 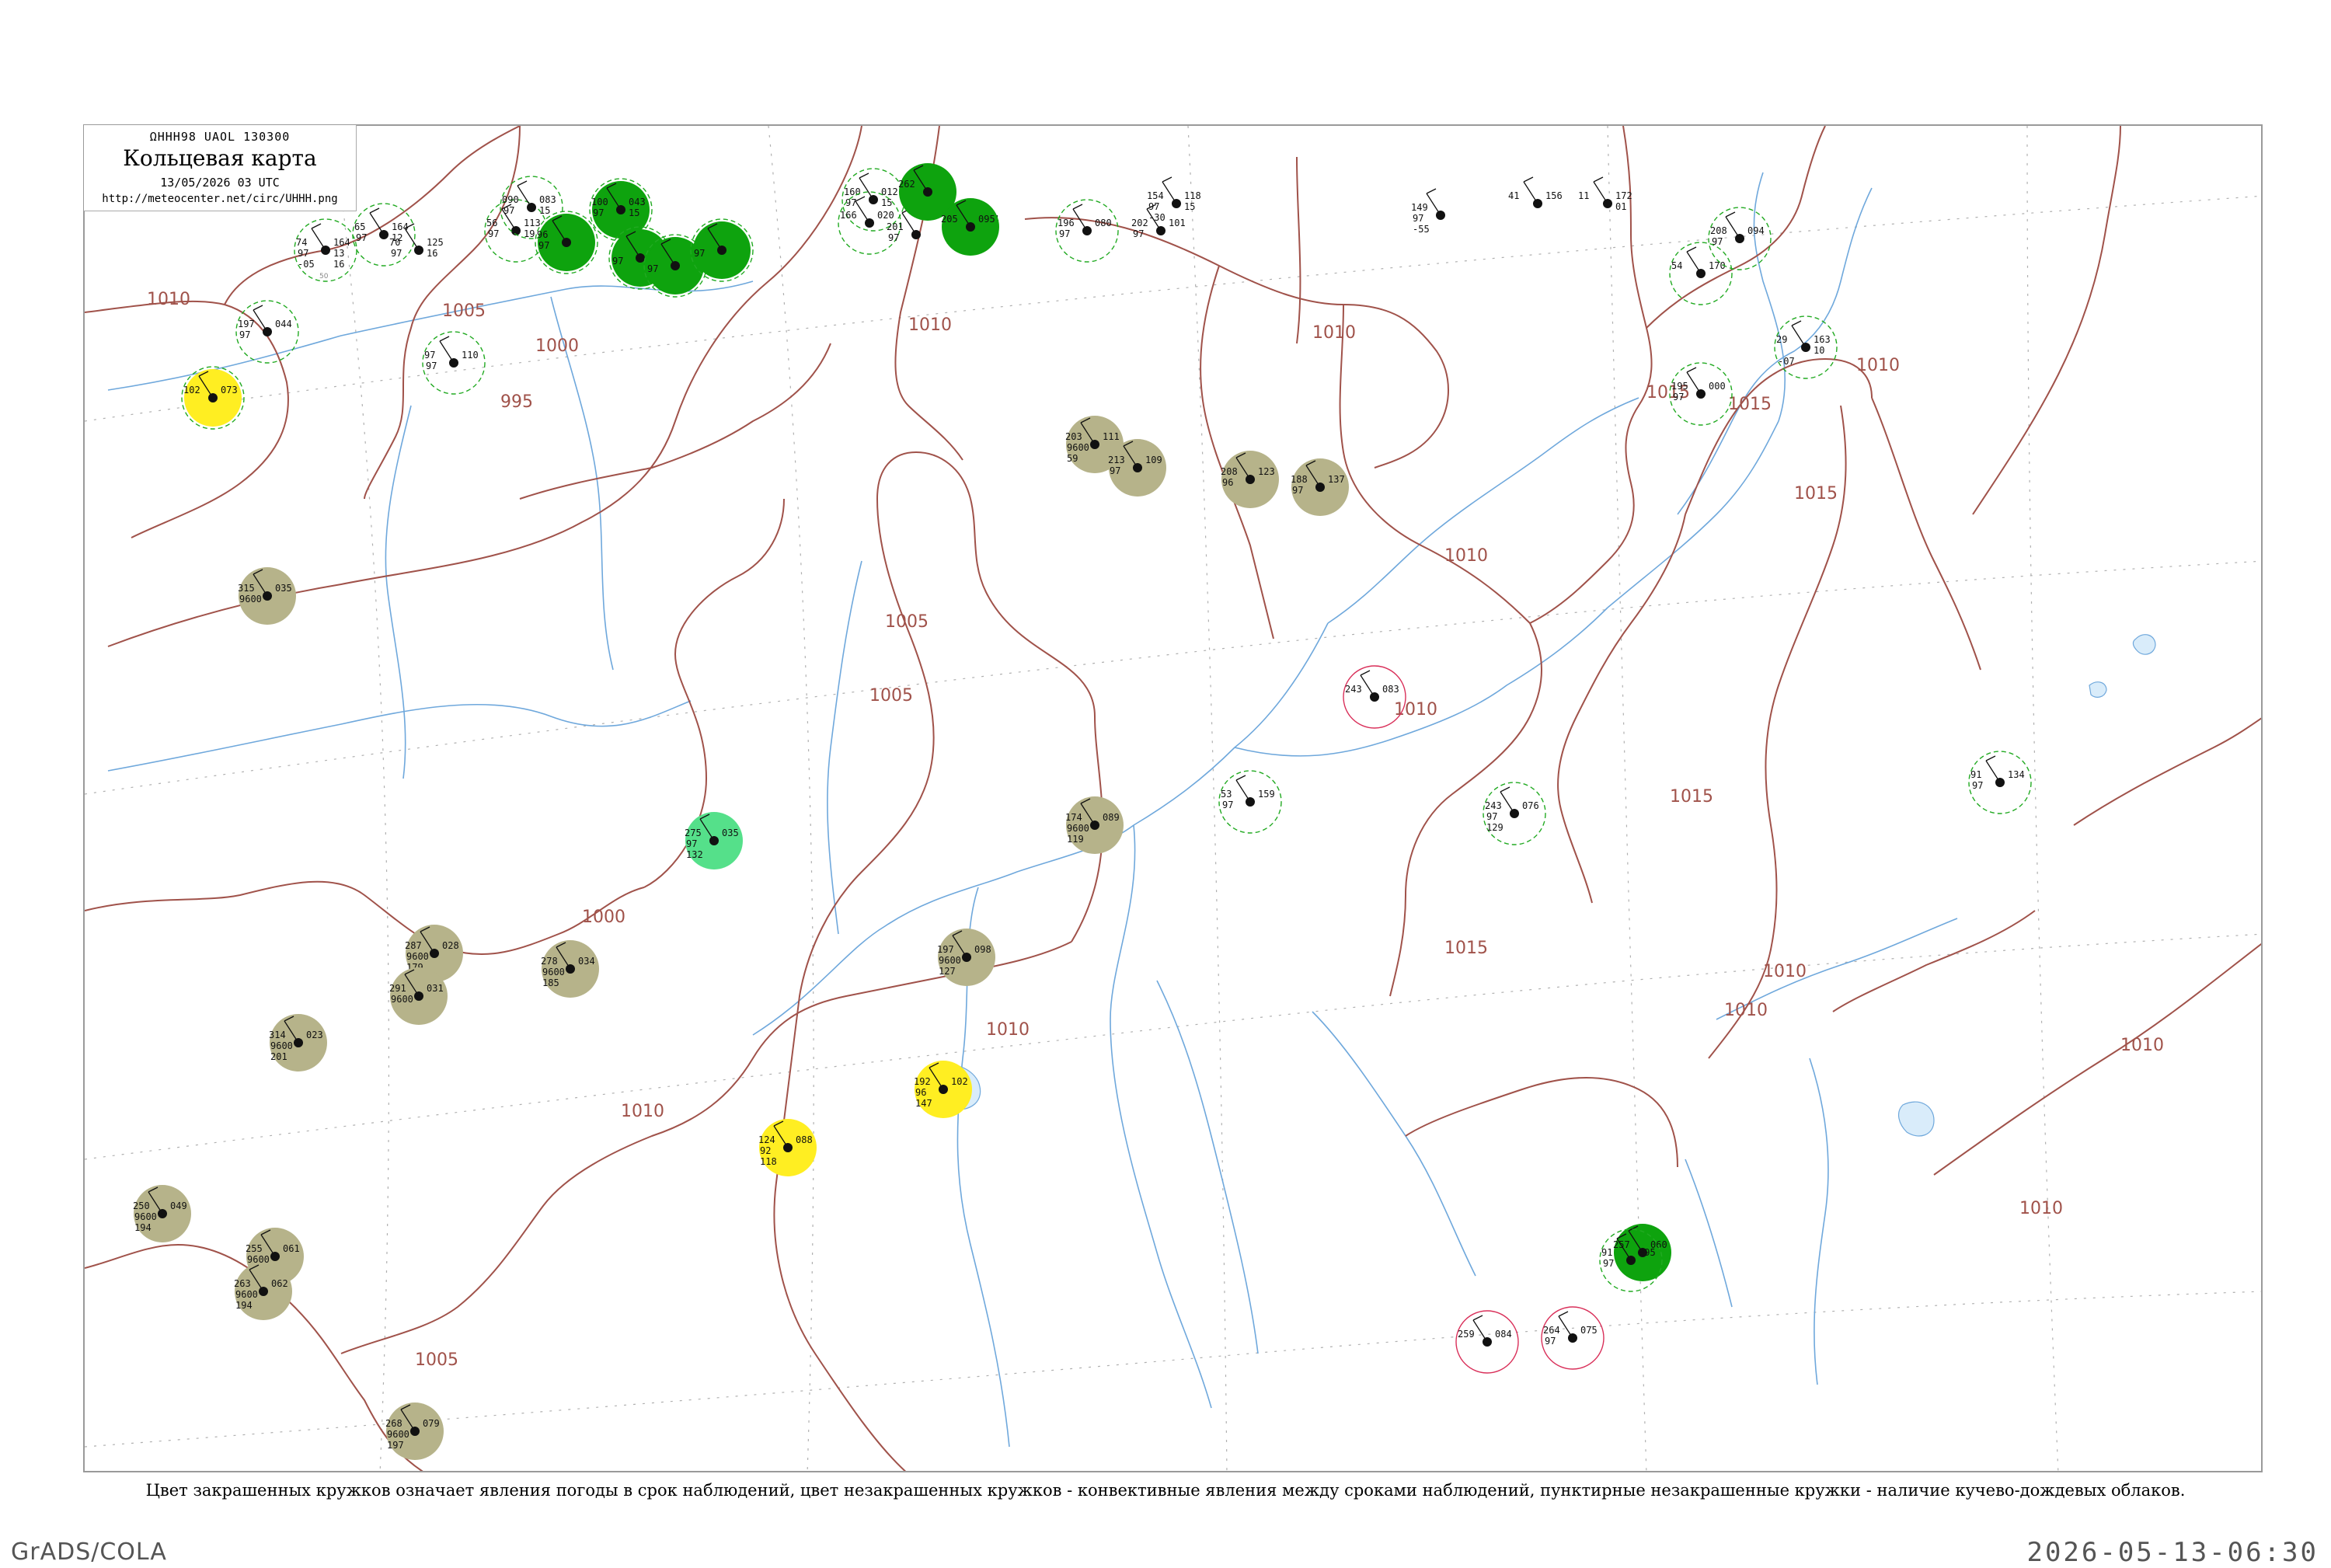 What do you see at coordinates (143, 1227) in the screenshot?
I see `station-dewpoint: 194` at bounding box center [143, 1227].